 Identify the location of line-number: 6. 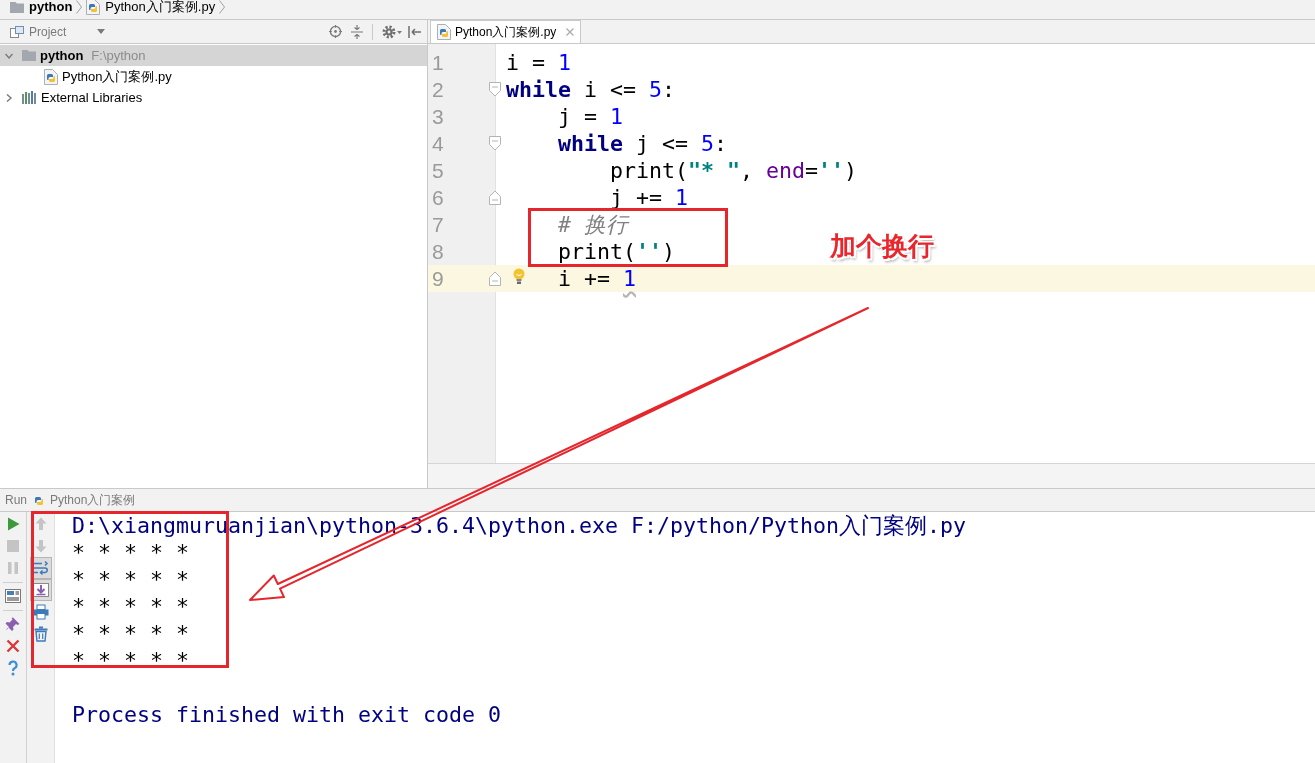
(438, 198).